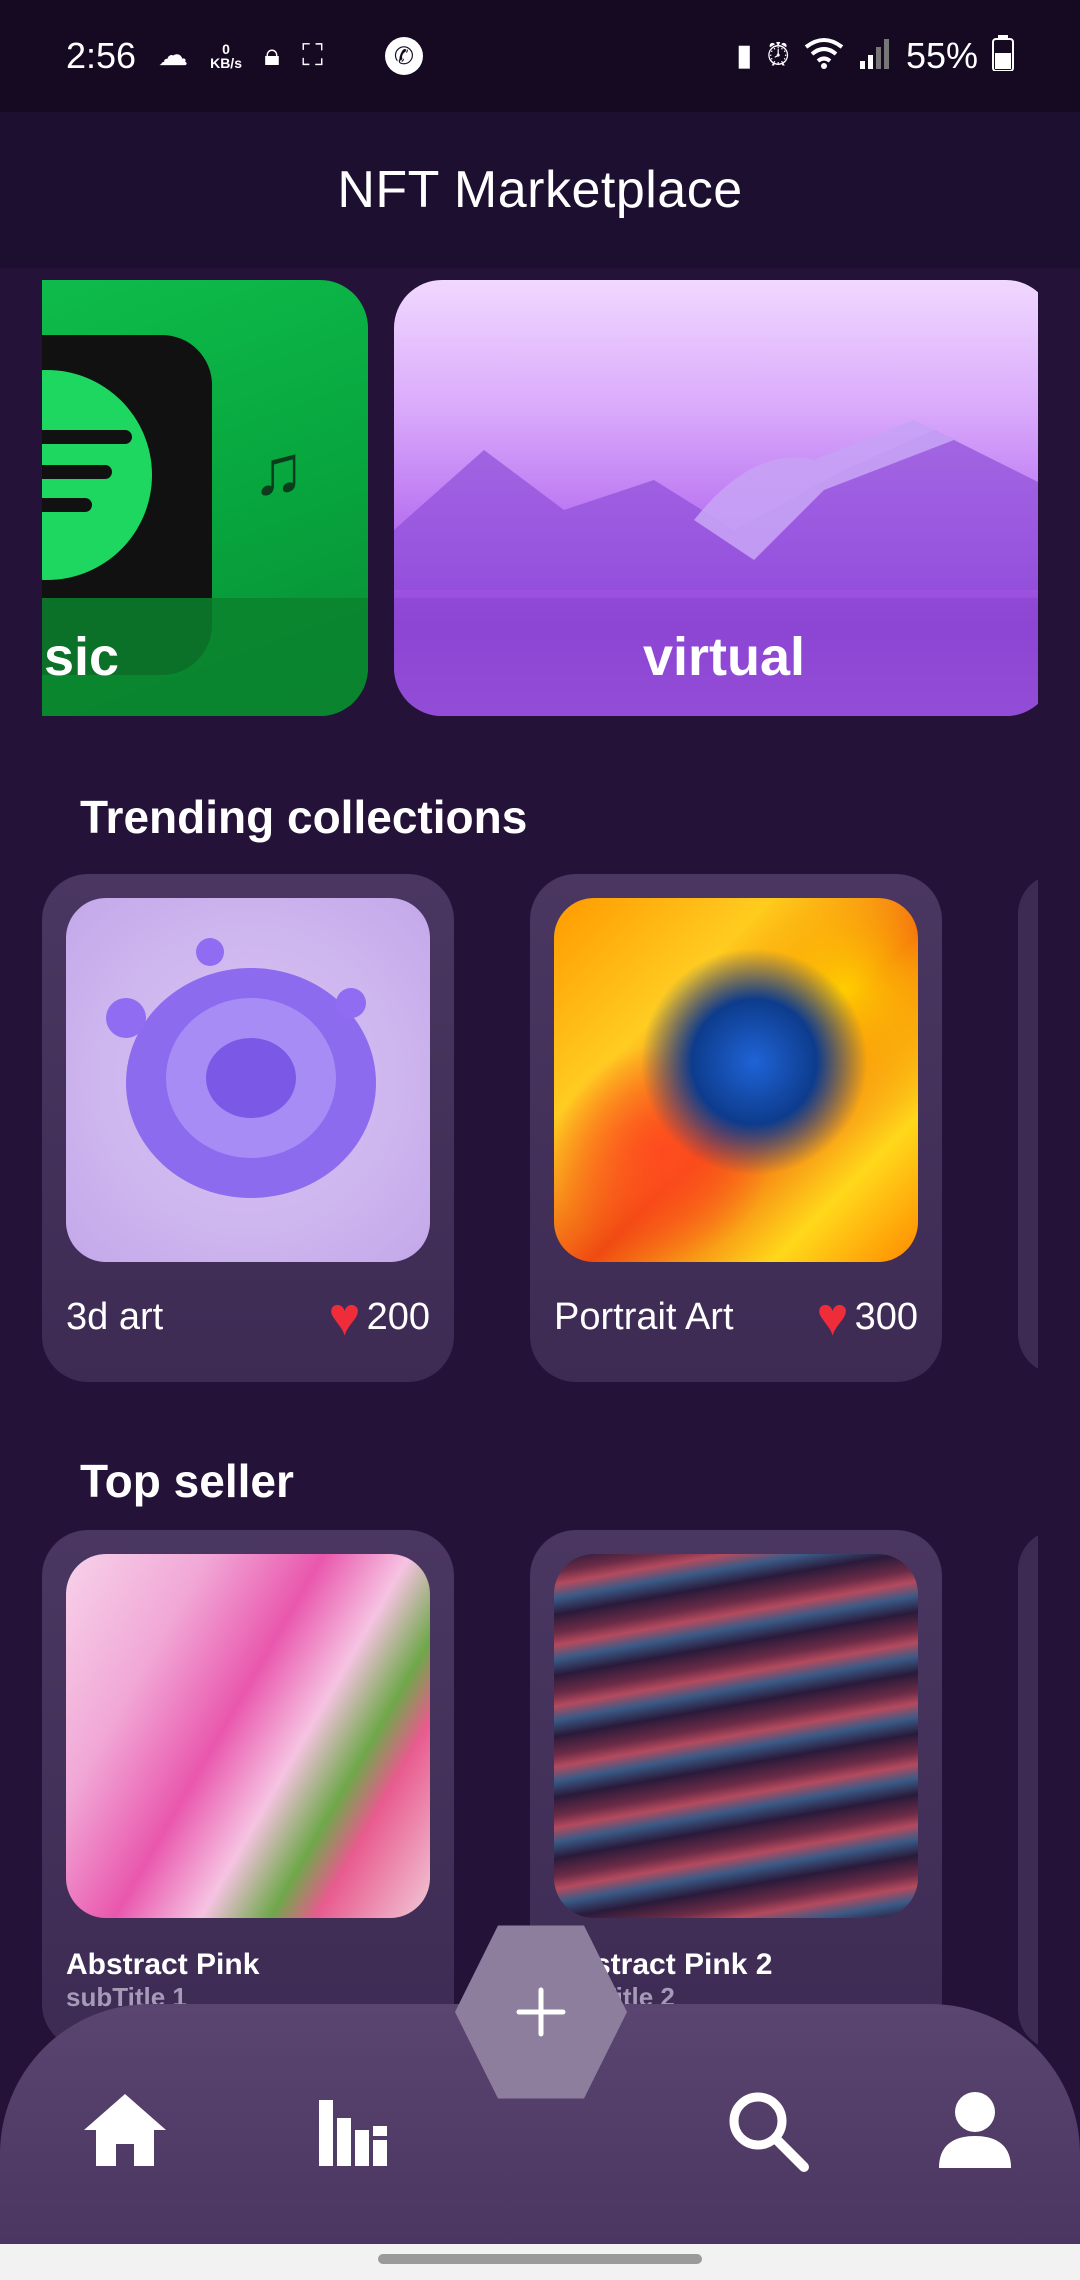 The height and width of the screenshot is (2280, 1080). Describe the element at coordinates (736, 1317) in the screenshot. I see `card-footer: Portrait Art ♥ 300` at that location.